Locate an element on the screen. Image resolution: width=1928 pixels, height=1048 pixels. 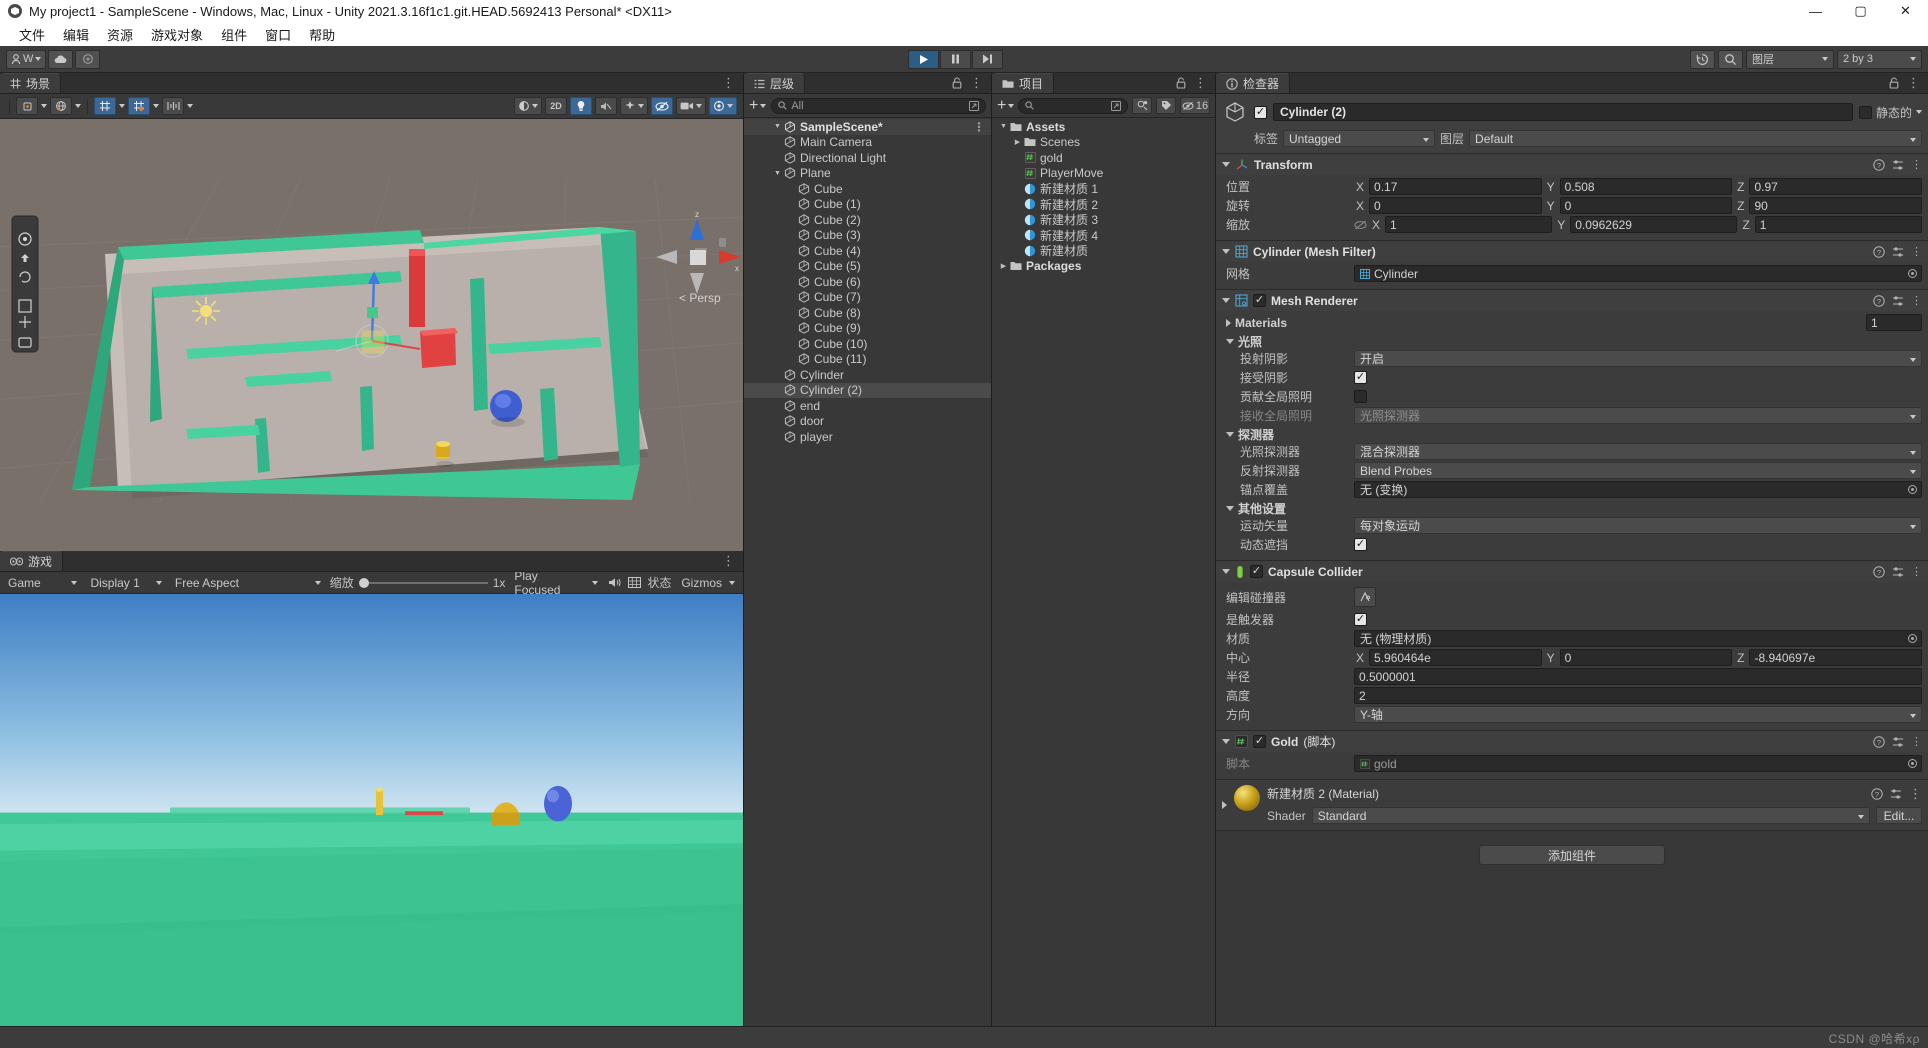
menu-item-help: 帮助 is located at coordinates (322, 34).